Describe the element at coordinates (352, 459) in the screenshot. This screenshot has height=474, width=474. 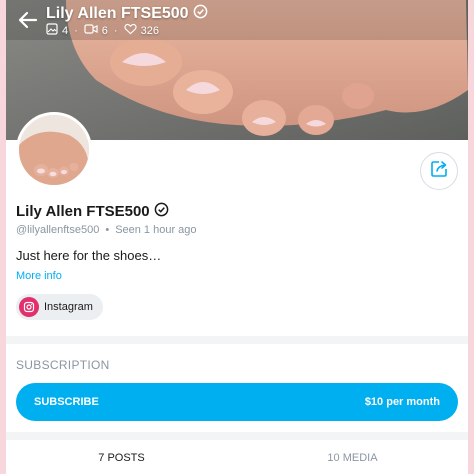
I see `tab-media: 10 MEDIA` at that location.